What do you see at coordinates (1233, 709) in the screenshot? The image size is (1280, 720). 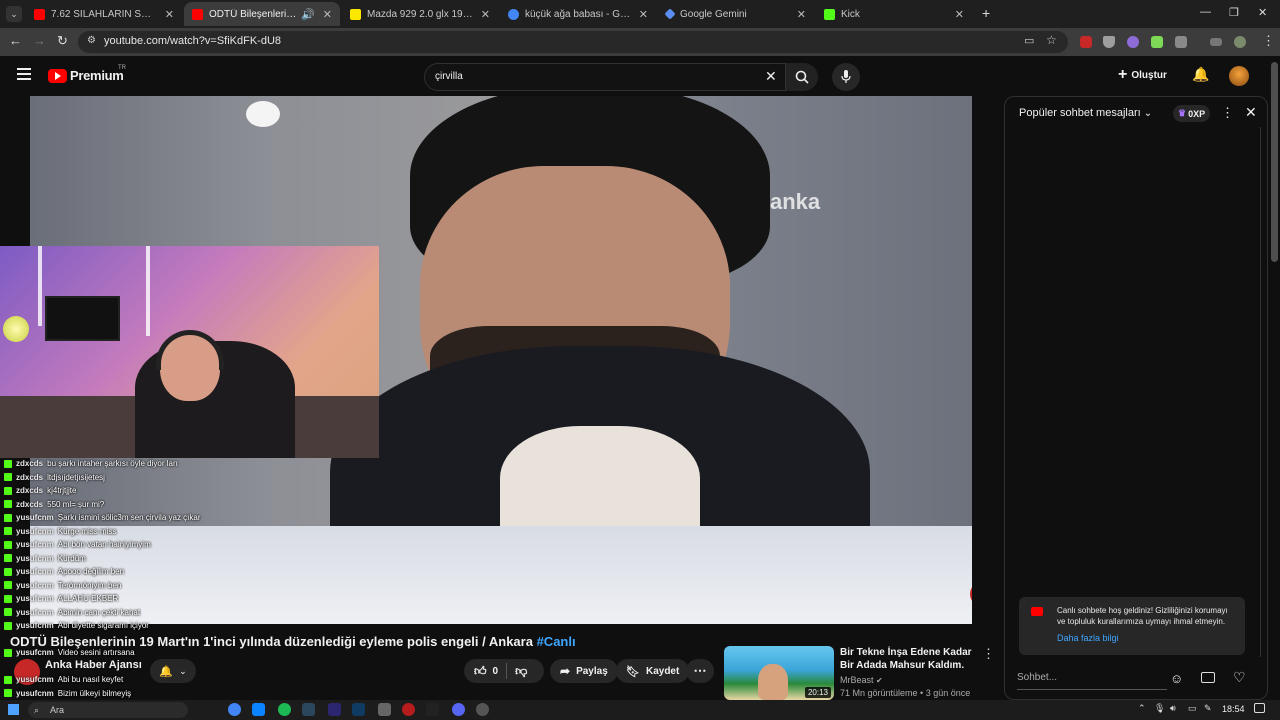 I see `clock: 18:54` at bounding box center [1233, 709].